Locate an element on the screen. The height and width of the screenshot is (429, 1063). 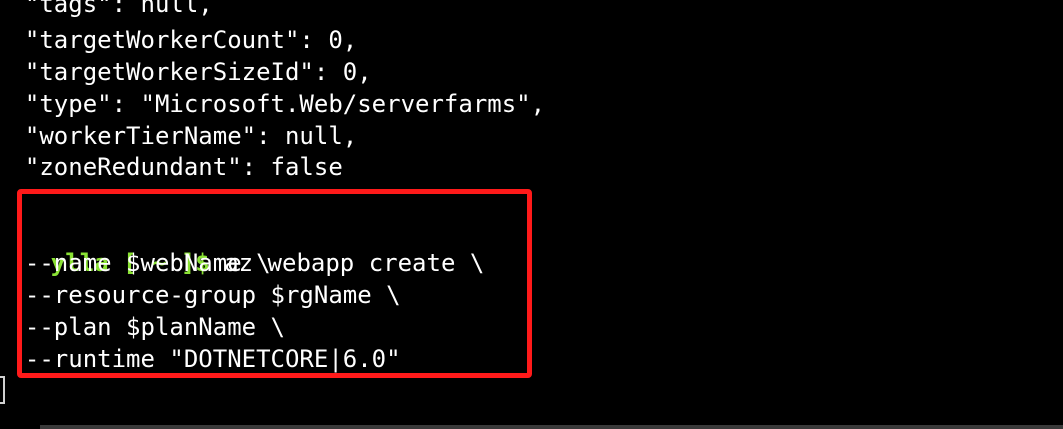
output-line-target-worker-count: "targetWorkerCount": 0, is located at coordinates (179, 40).